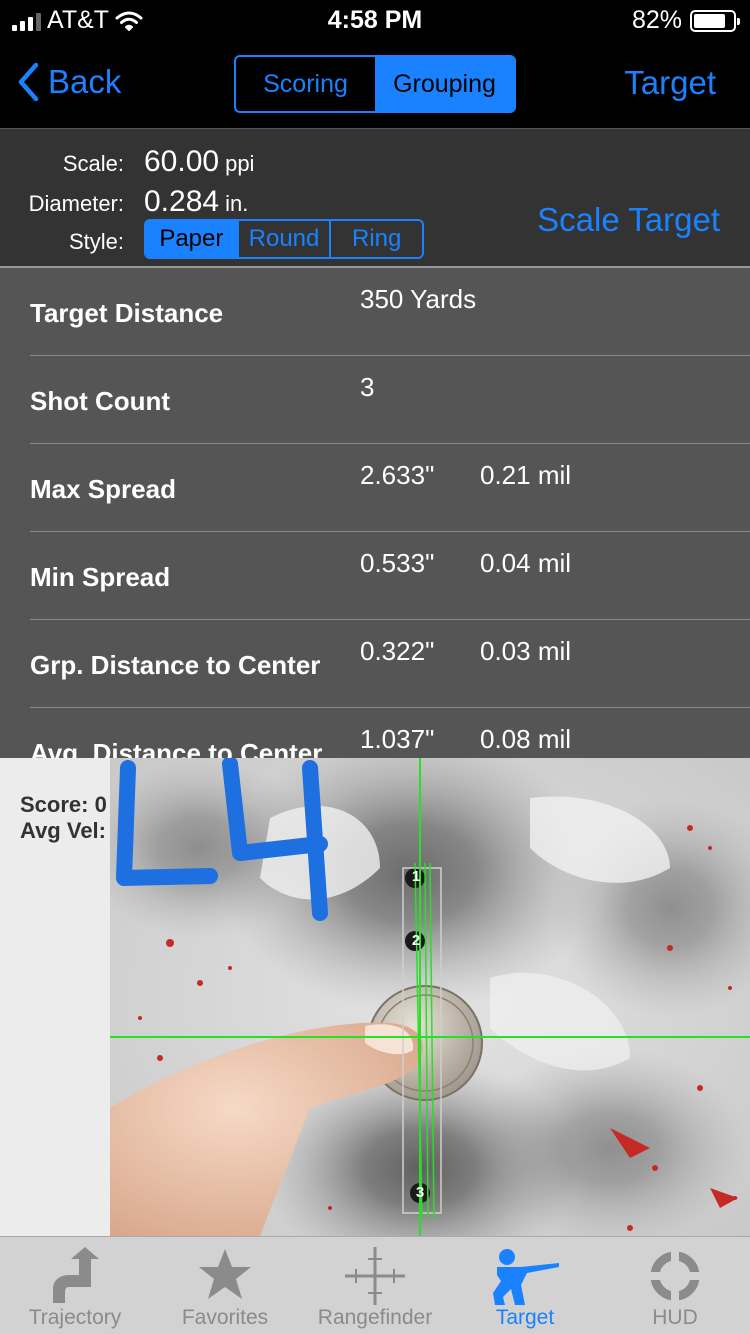 Image resolution: width=750 pixels, height=1334 pixels. What do you see at coordinates (390, 400) in the screenshot?
I see `list-item: Shot Count 3` at bounding box center [390, 400].